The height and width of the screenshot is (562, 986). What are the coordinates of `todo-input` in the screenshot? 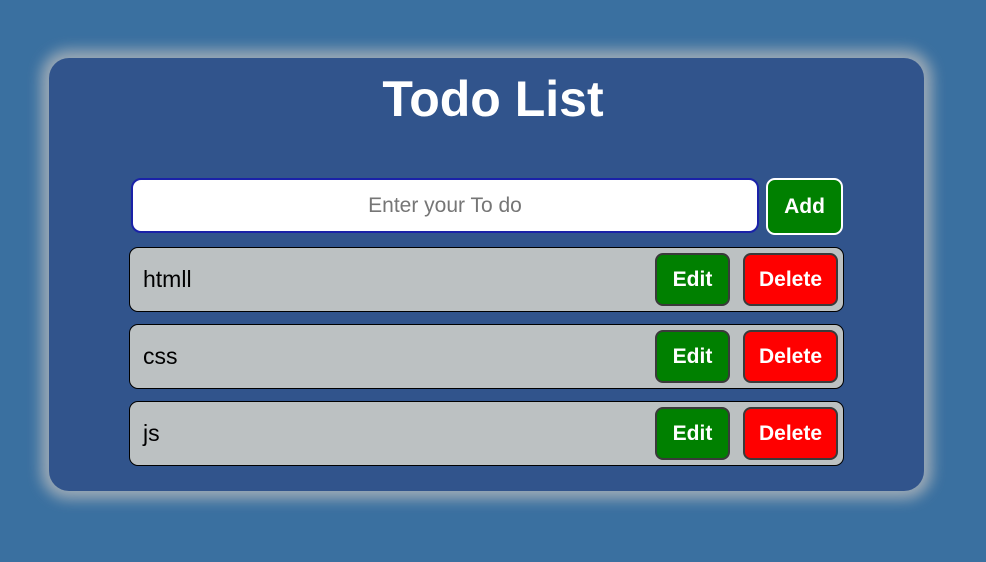 It's located at (445, 205).